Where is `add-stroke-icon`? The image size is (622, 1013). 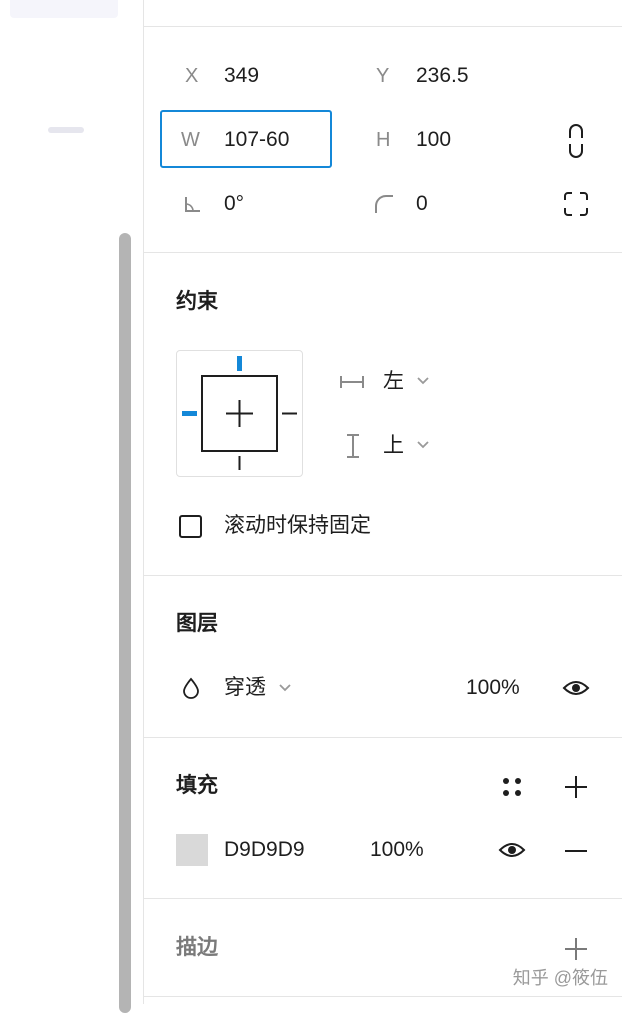
add-stroke-icon is located at coordinates (576, 949).